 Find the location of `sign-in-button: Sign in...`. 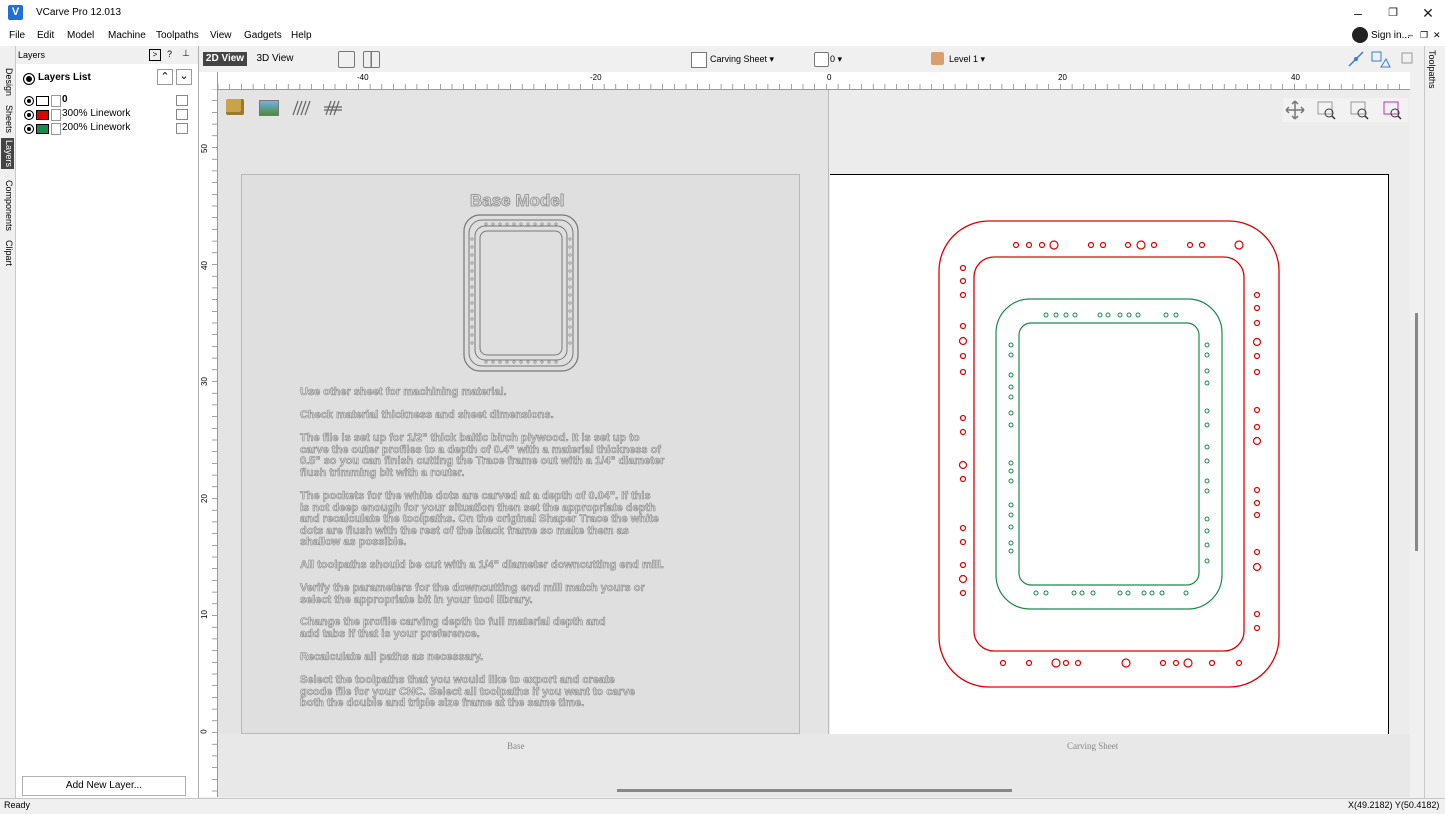

sign-in-button: Sign in... is located at coordinates (1381, 35).